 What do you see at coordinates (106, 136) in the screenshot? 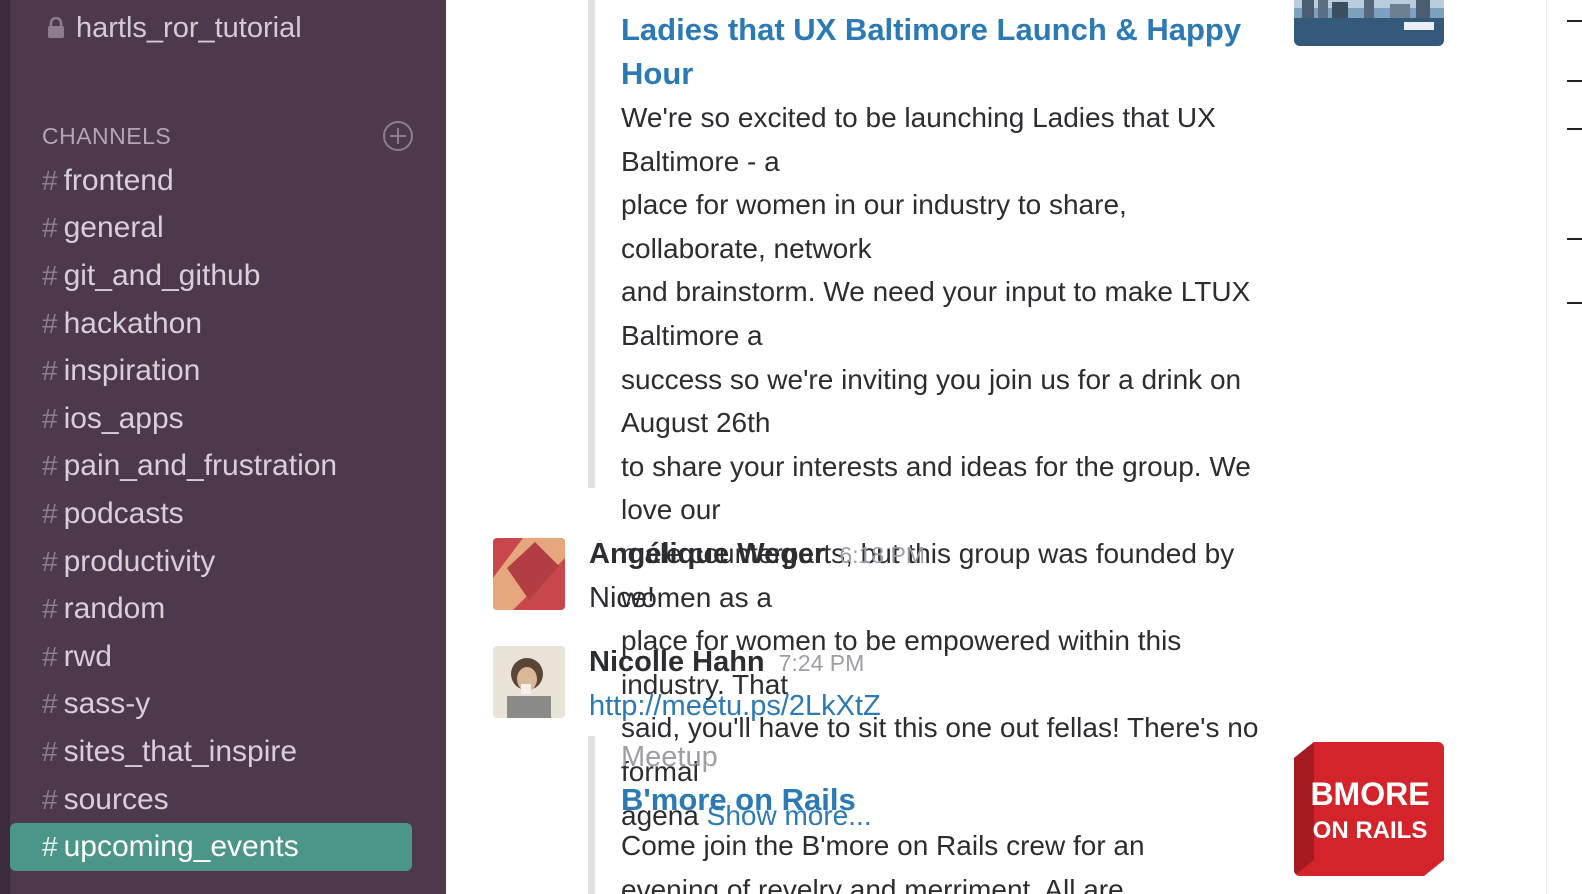
I see `channels-header: CHANNELS` at bounding box center [106, 136].